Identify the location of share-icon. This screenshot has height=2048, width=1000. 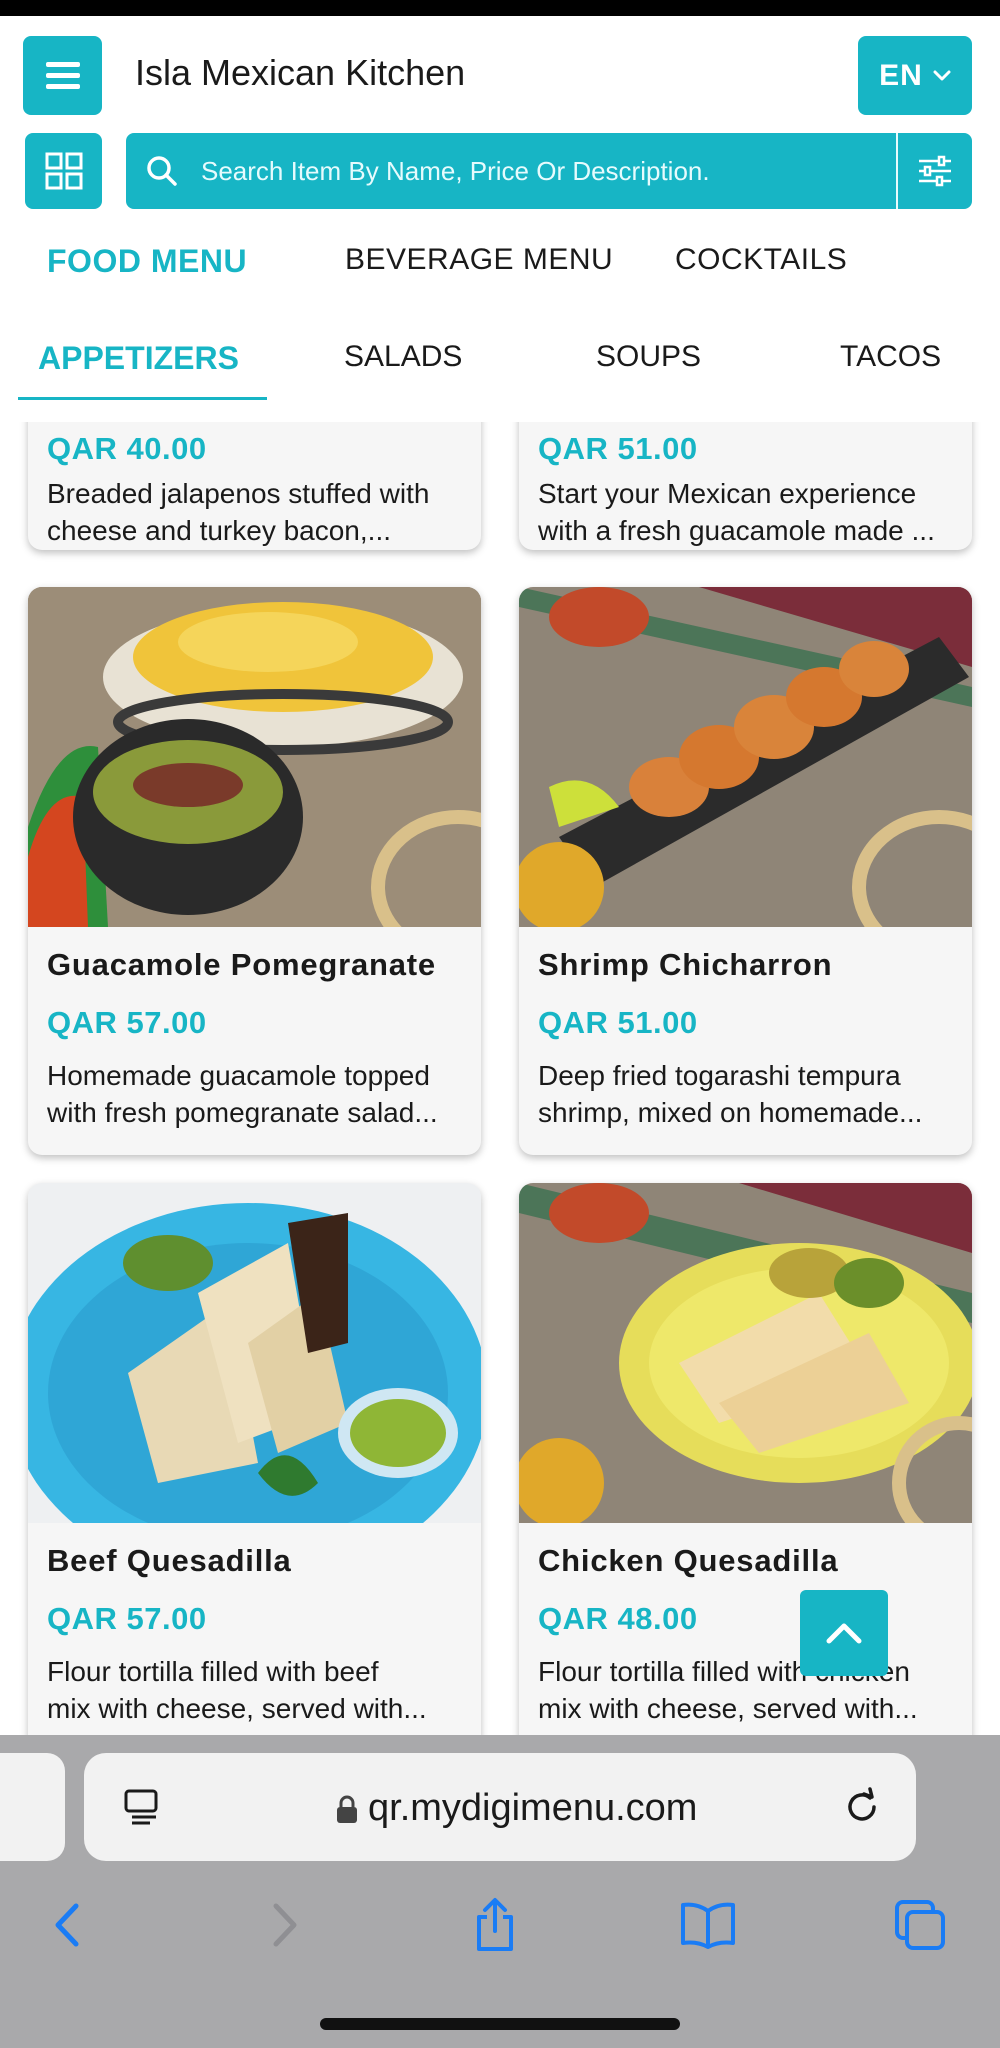
(495, 1924).